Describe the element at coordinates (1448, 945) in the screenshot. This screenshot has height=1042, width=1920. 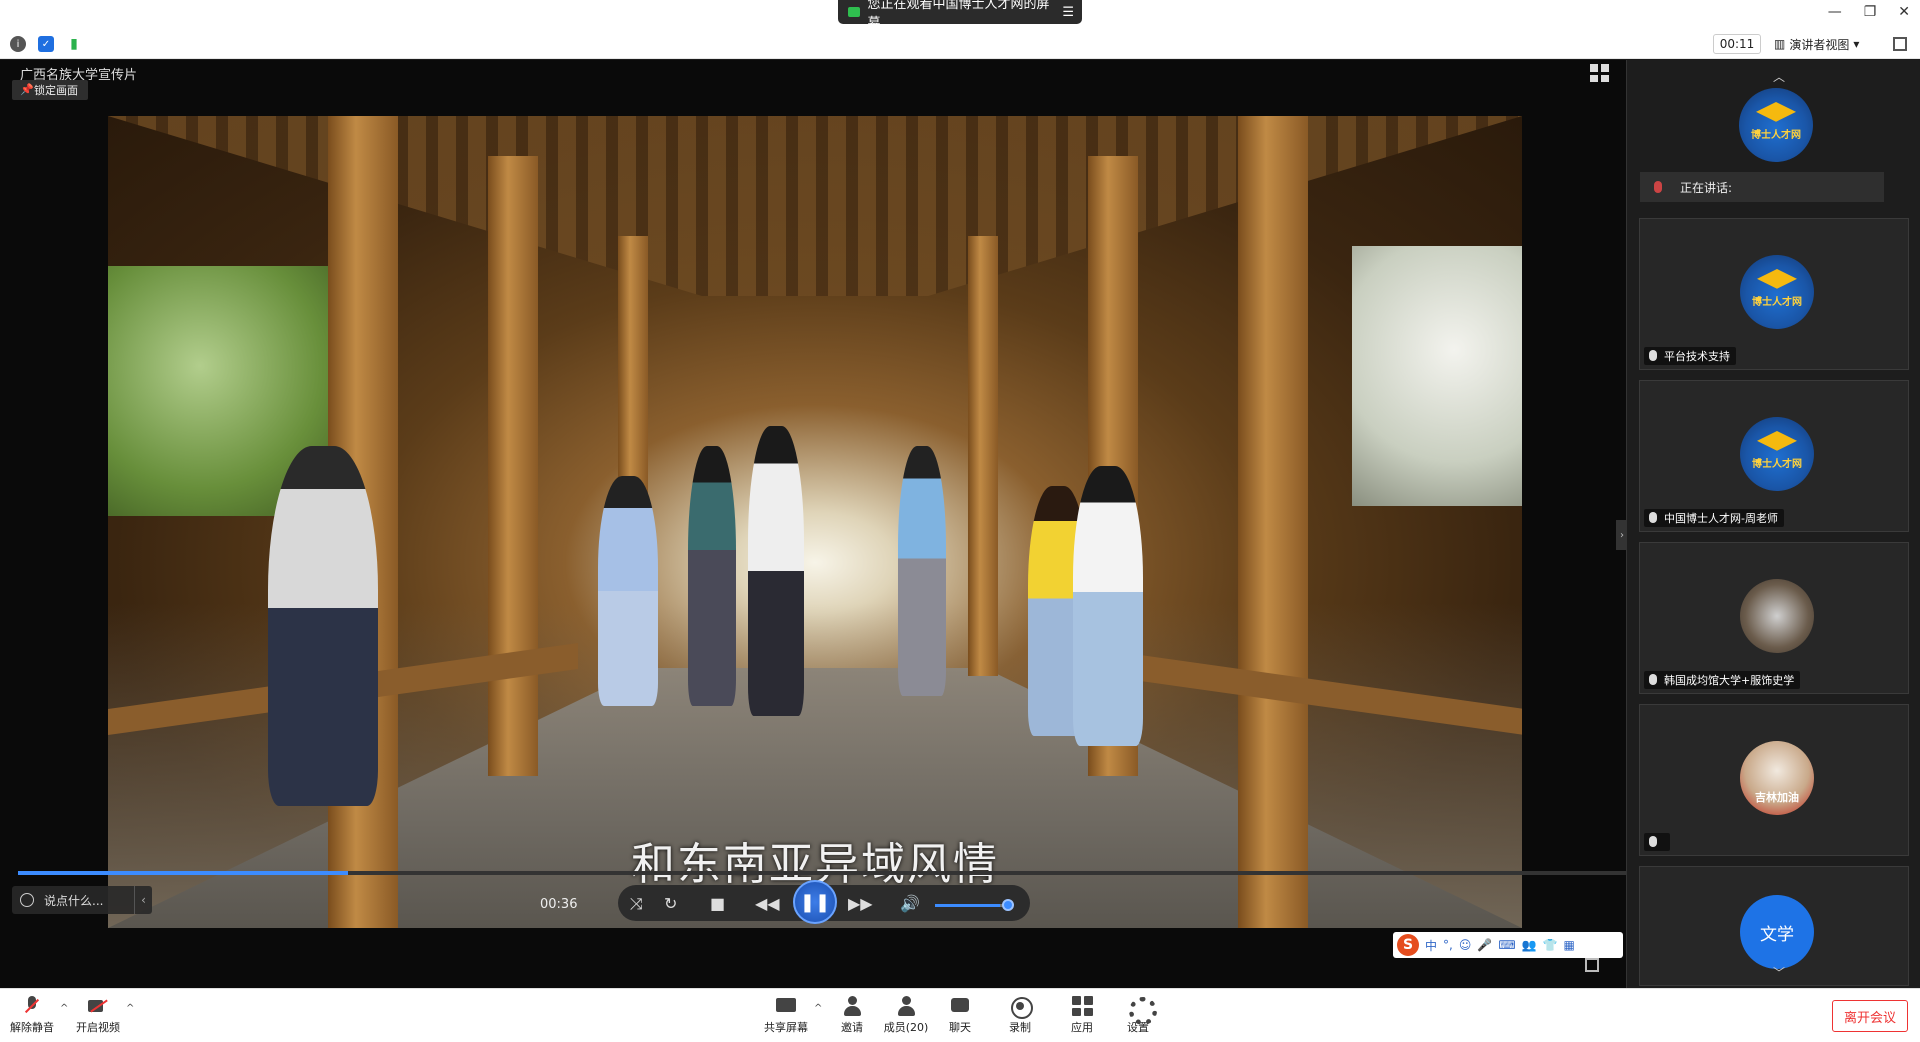
I see `punctuation-icon: °,` at that location.